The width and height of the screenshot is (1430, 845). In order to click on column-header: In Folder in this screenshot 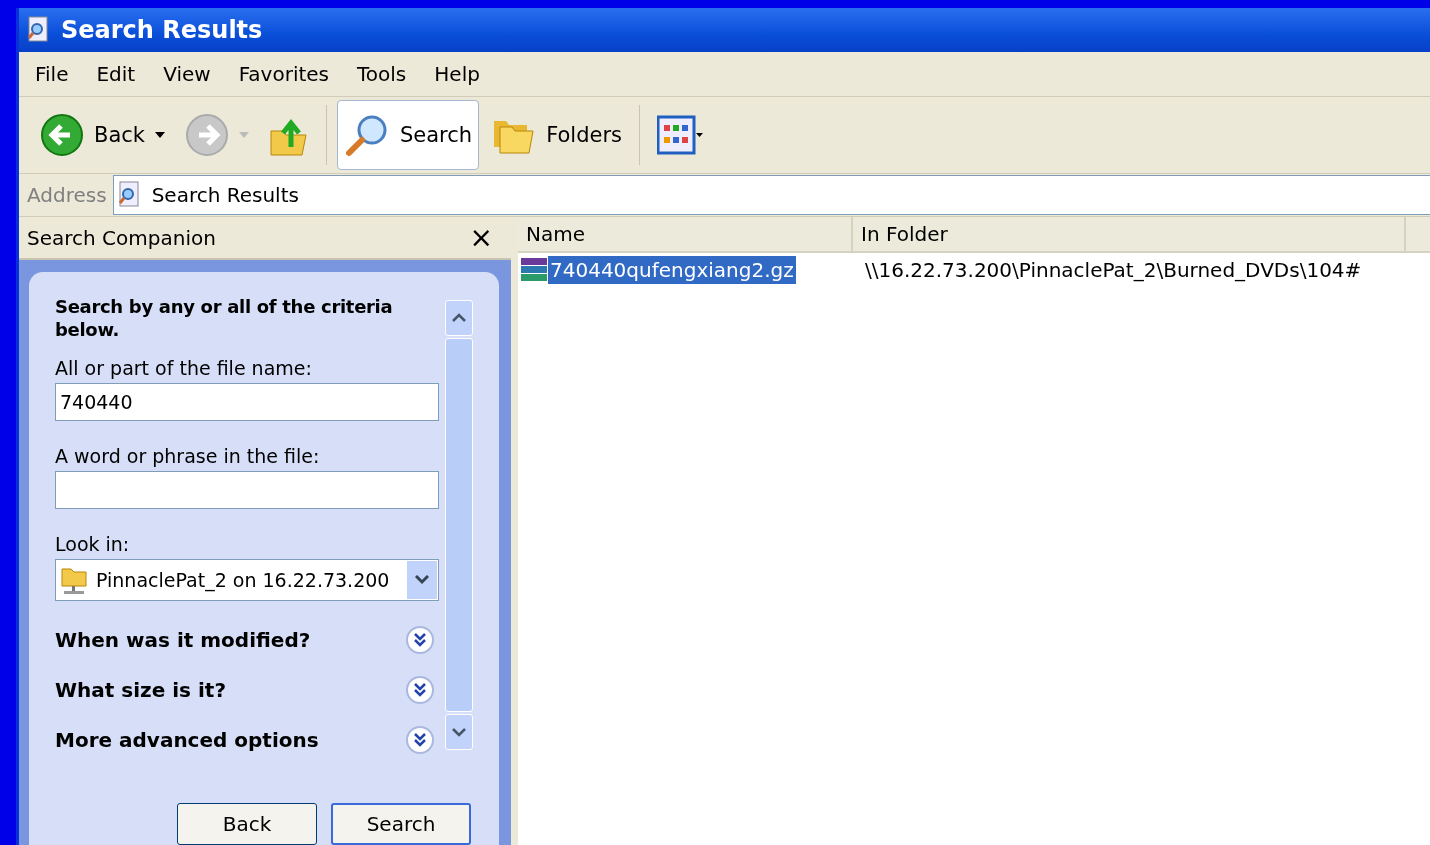, I will do `click(1129, 234)`.